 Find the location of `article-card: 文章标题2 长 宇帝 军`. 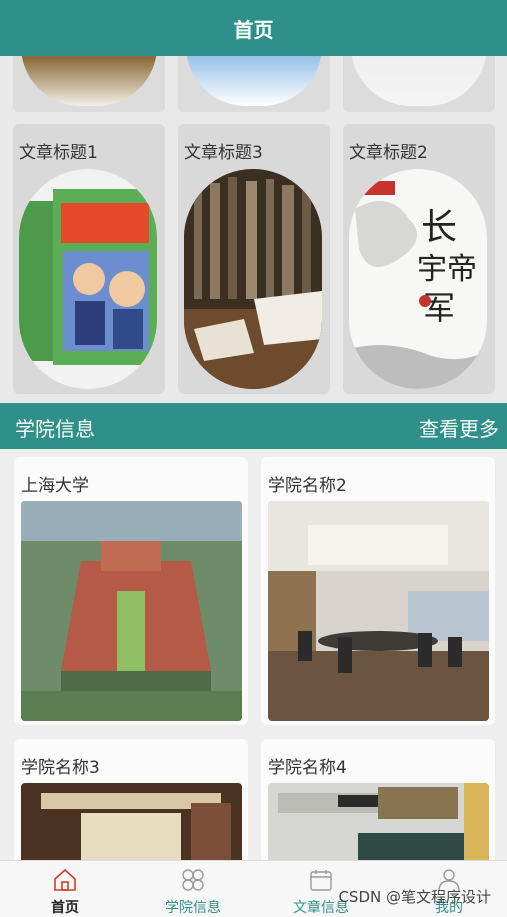

article-card: 文章标题2 长 宇帝 军 is located at coordinates (419, 259).